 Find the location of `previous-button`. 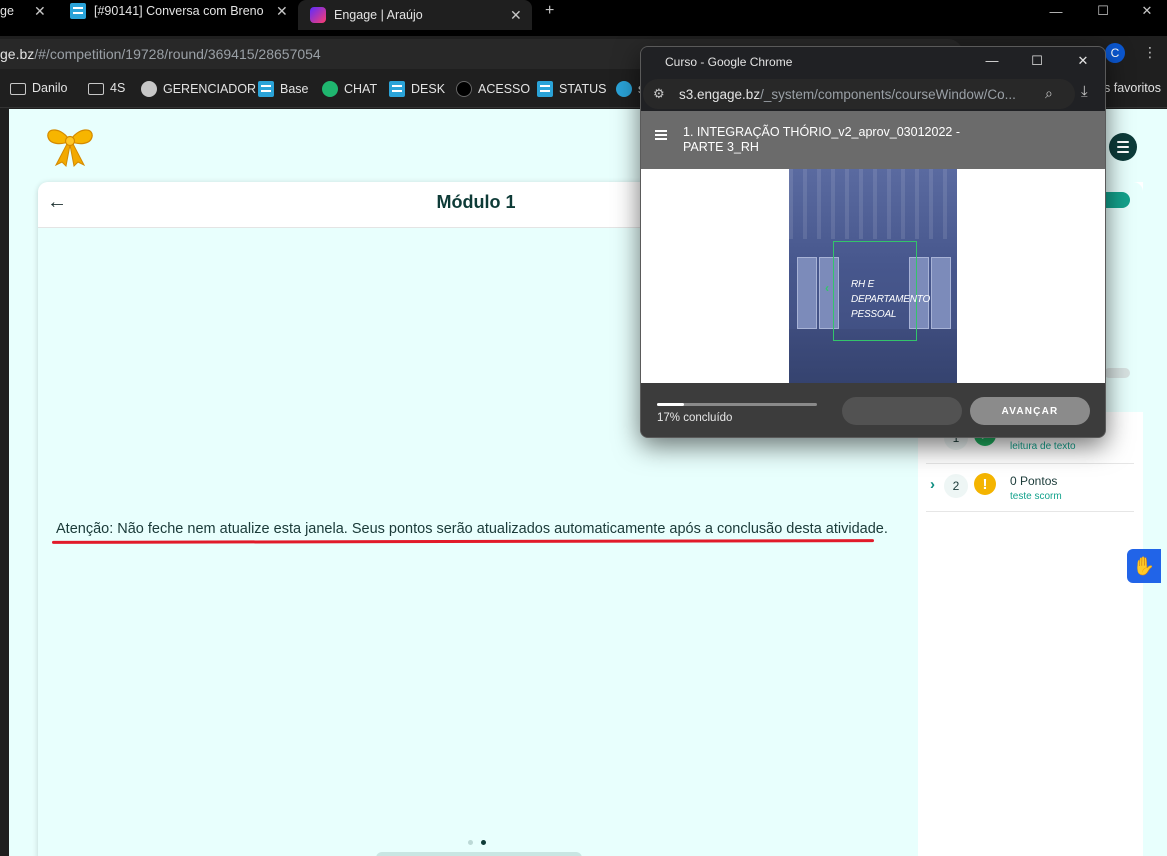

previous-button is located at coordinates (902, 411).